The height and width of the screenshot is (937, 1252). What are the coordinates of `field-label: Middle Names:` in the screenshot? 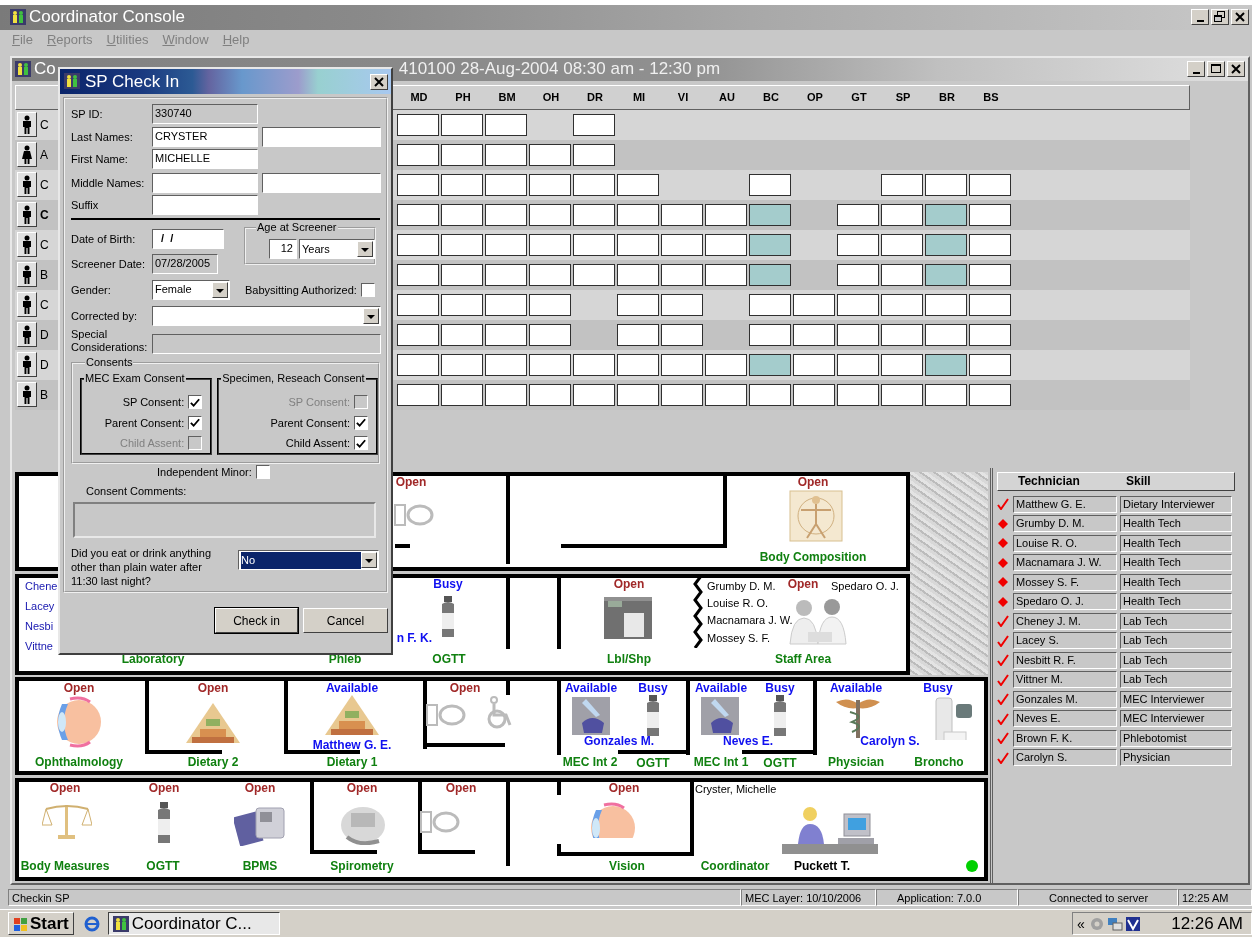 It's located at (108, 182).